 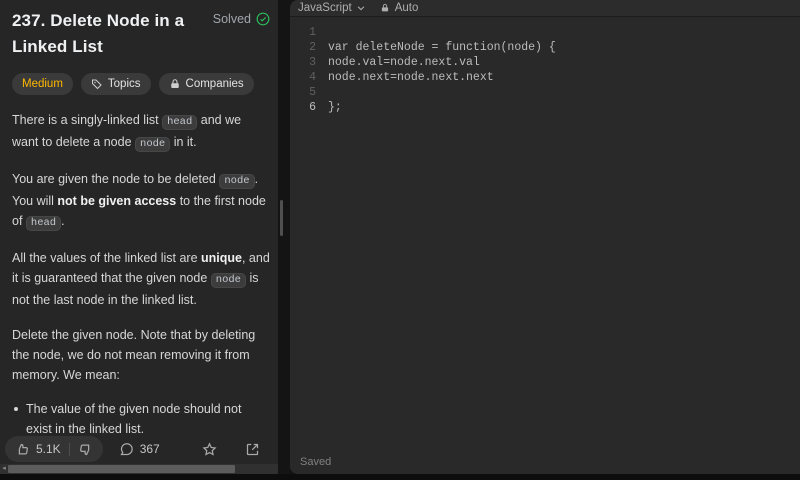 I want to click on code-line: 1, so click(x=545, y=32).